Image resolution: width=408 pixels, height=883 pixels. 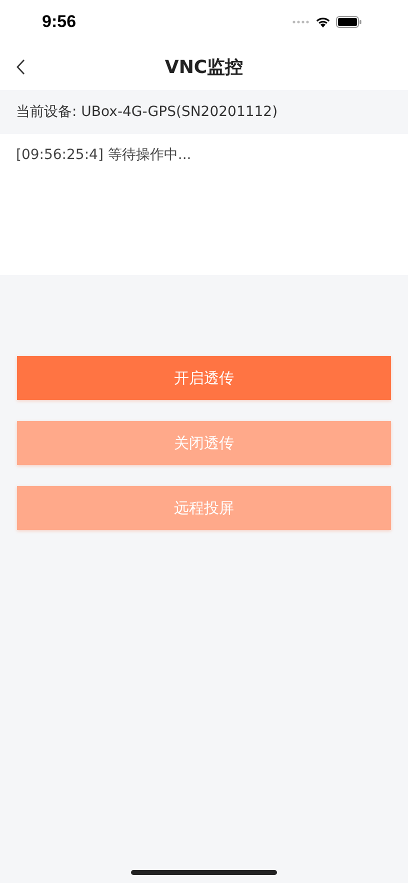 What do you see at coordinates (204, 378) in the screenshot?
I see `action-button: 开启透传` at bounding box center [204, 378].